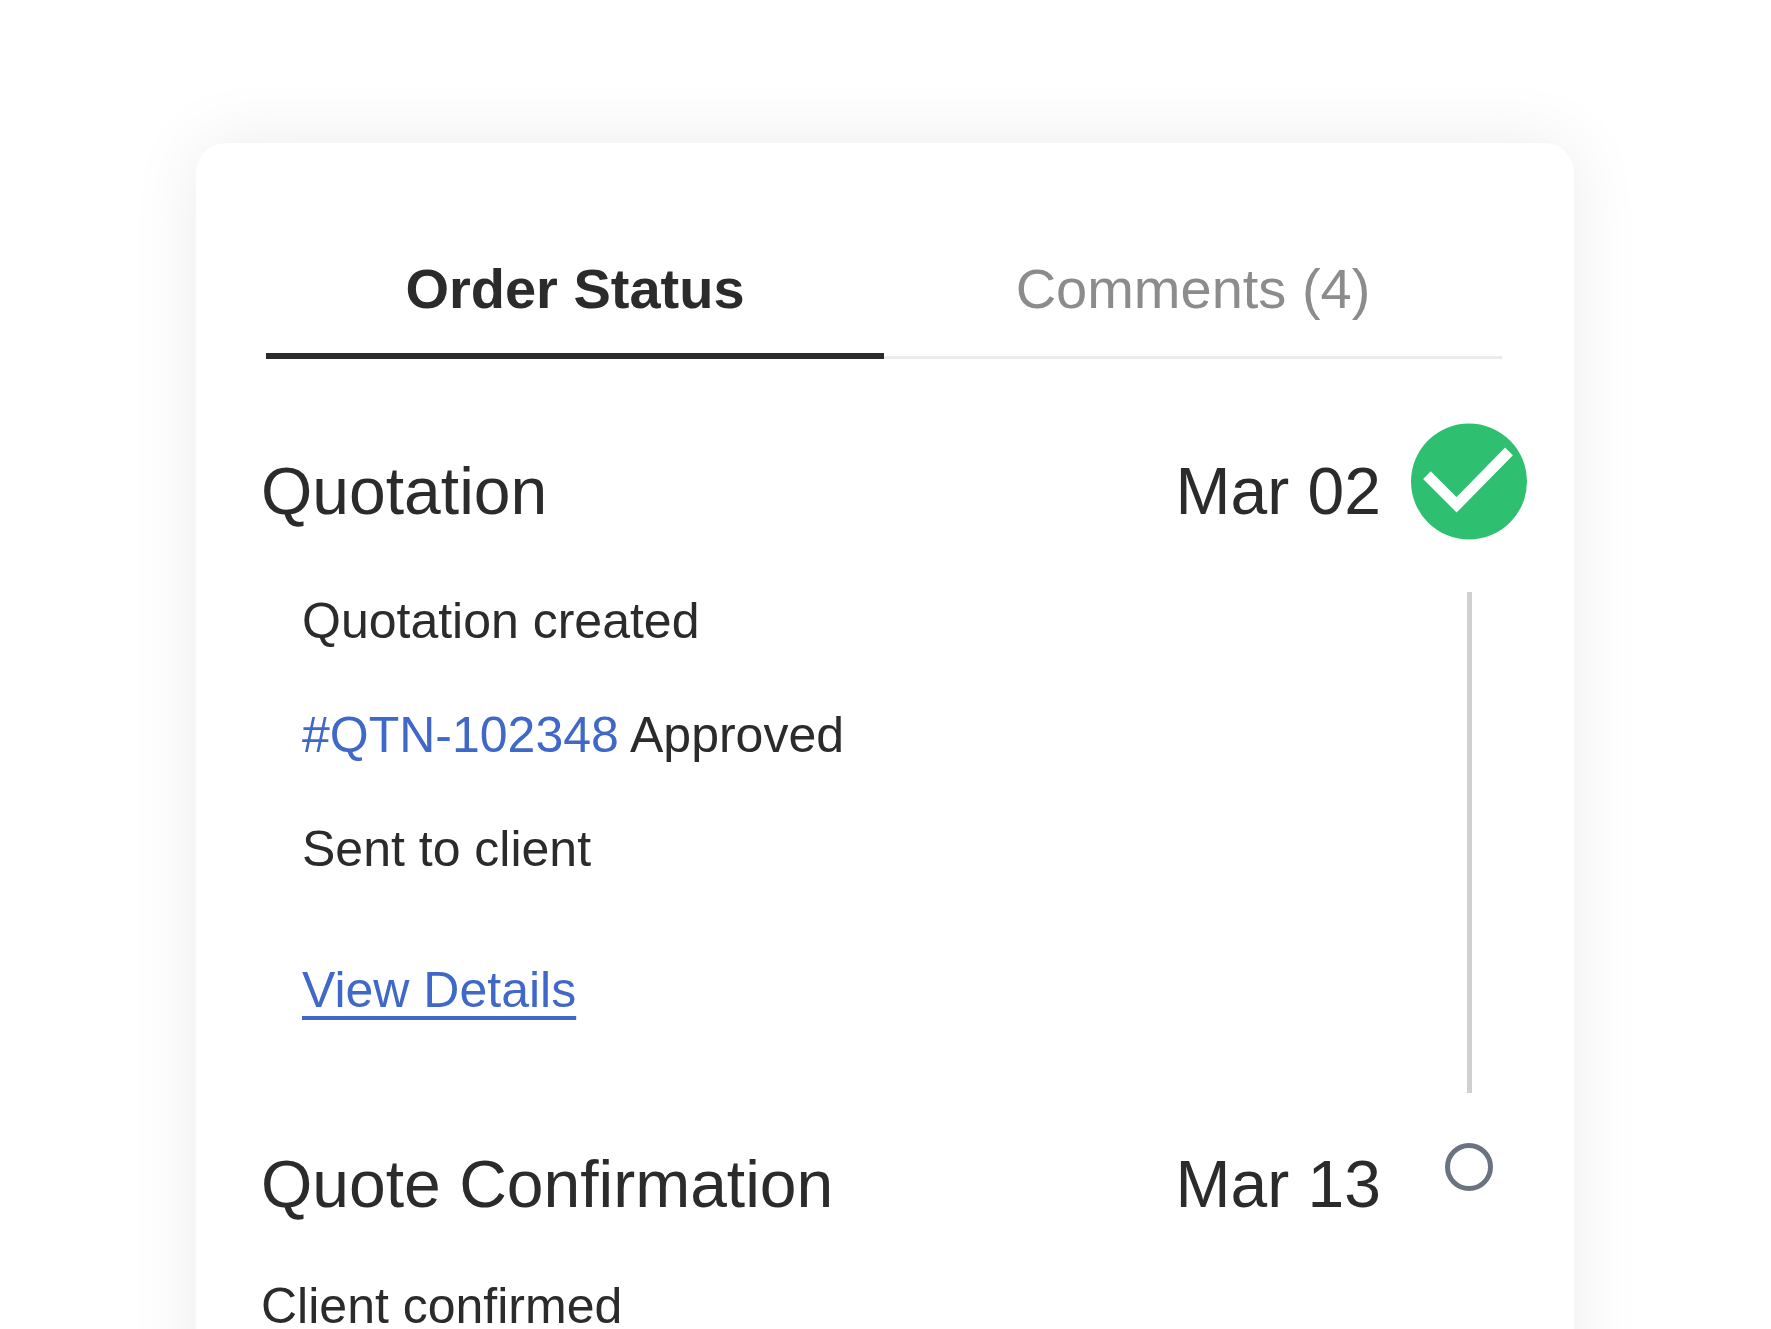  What do you see at coordinates (575, 294) in the screenshot?
I see `tab: Order Status` at bounding box center [575, 294].